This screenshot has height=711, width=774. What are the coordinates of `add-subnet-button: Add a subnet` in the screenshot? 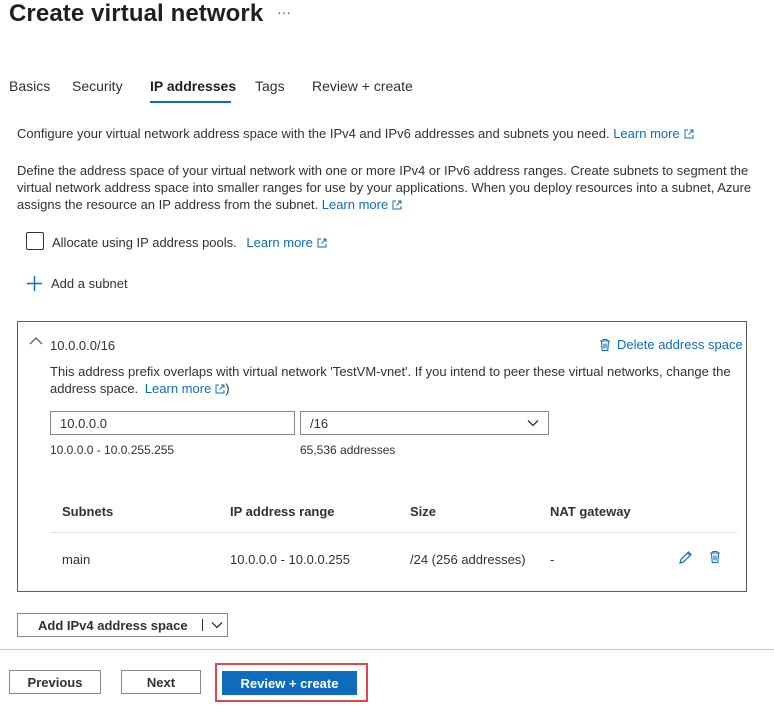 It's located at (77, 283).